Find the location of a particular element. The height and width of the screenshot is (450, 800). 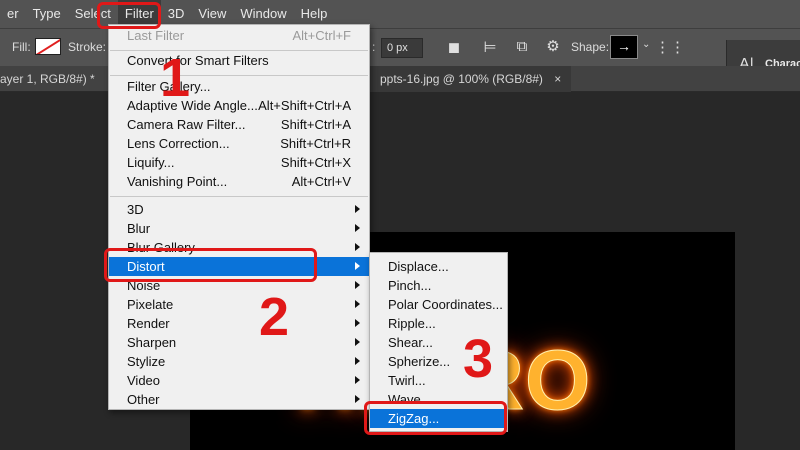

menu-item-shortcut: Alt+Ctrl+V is located at coordinates (321, 181).